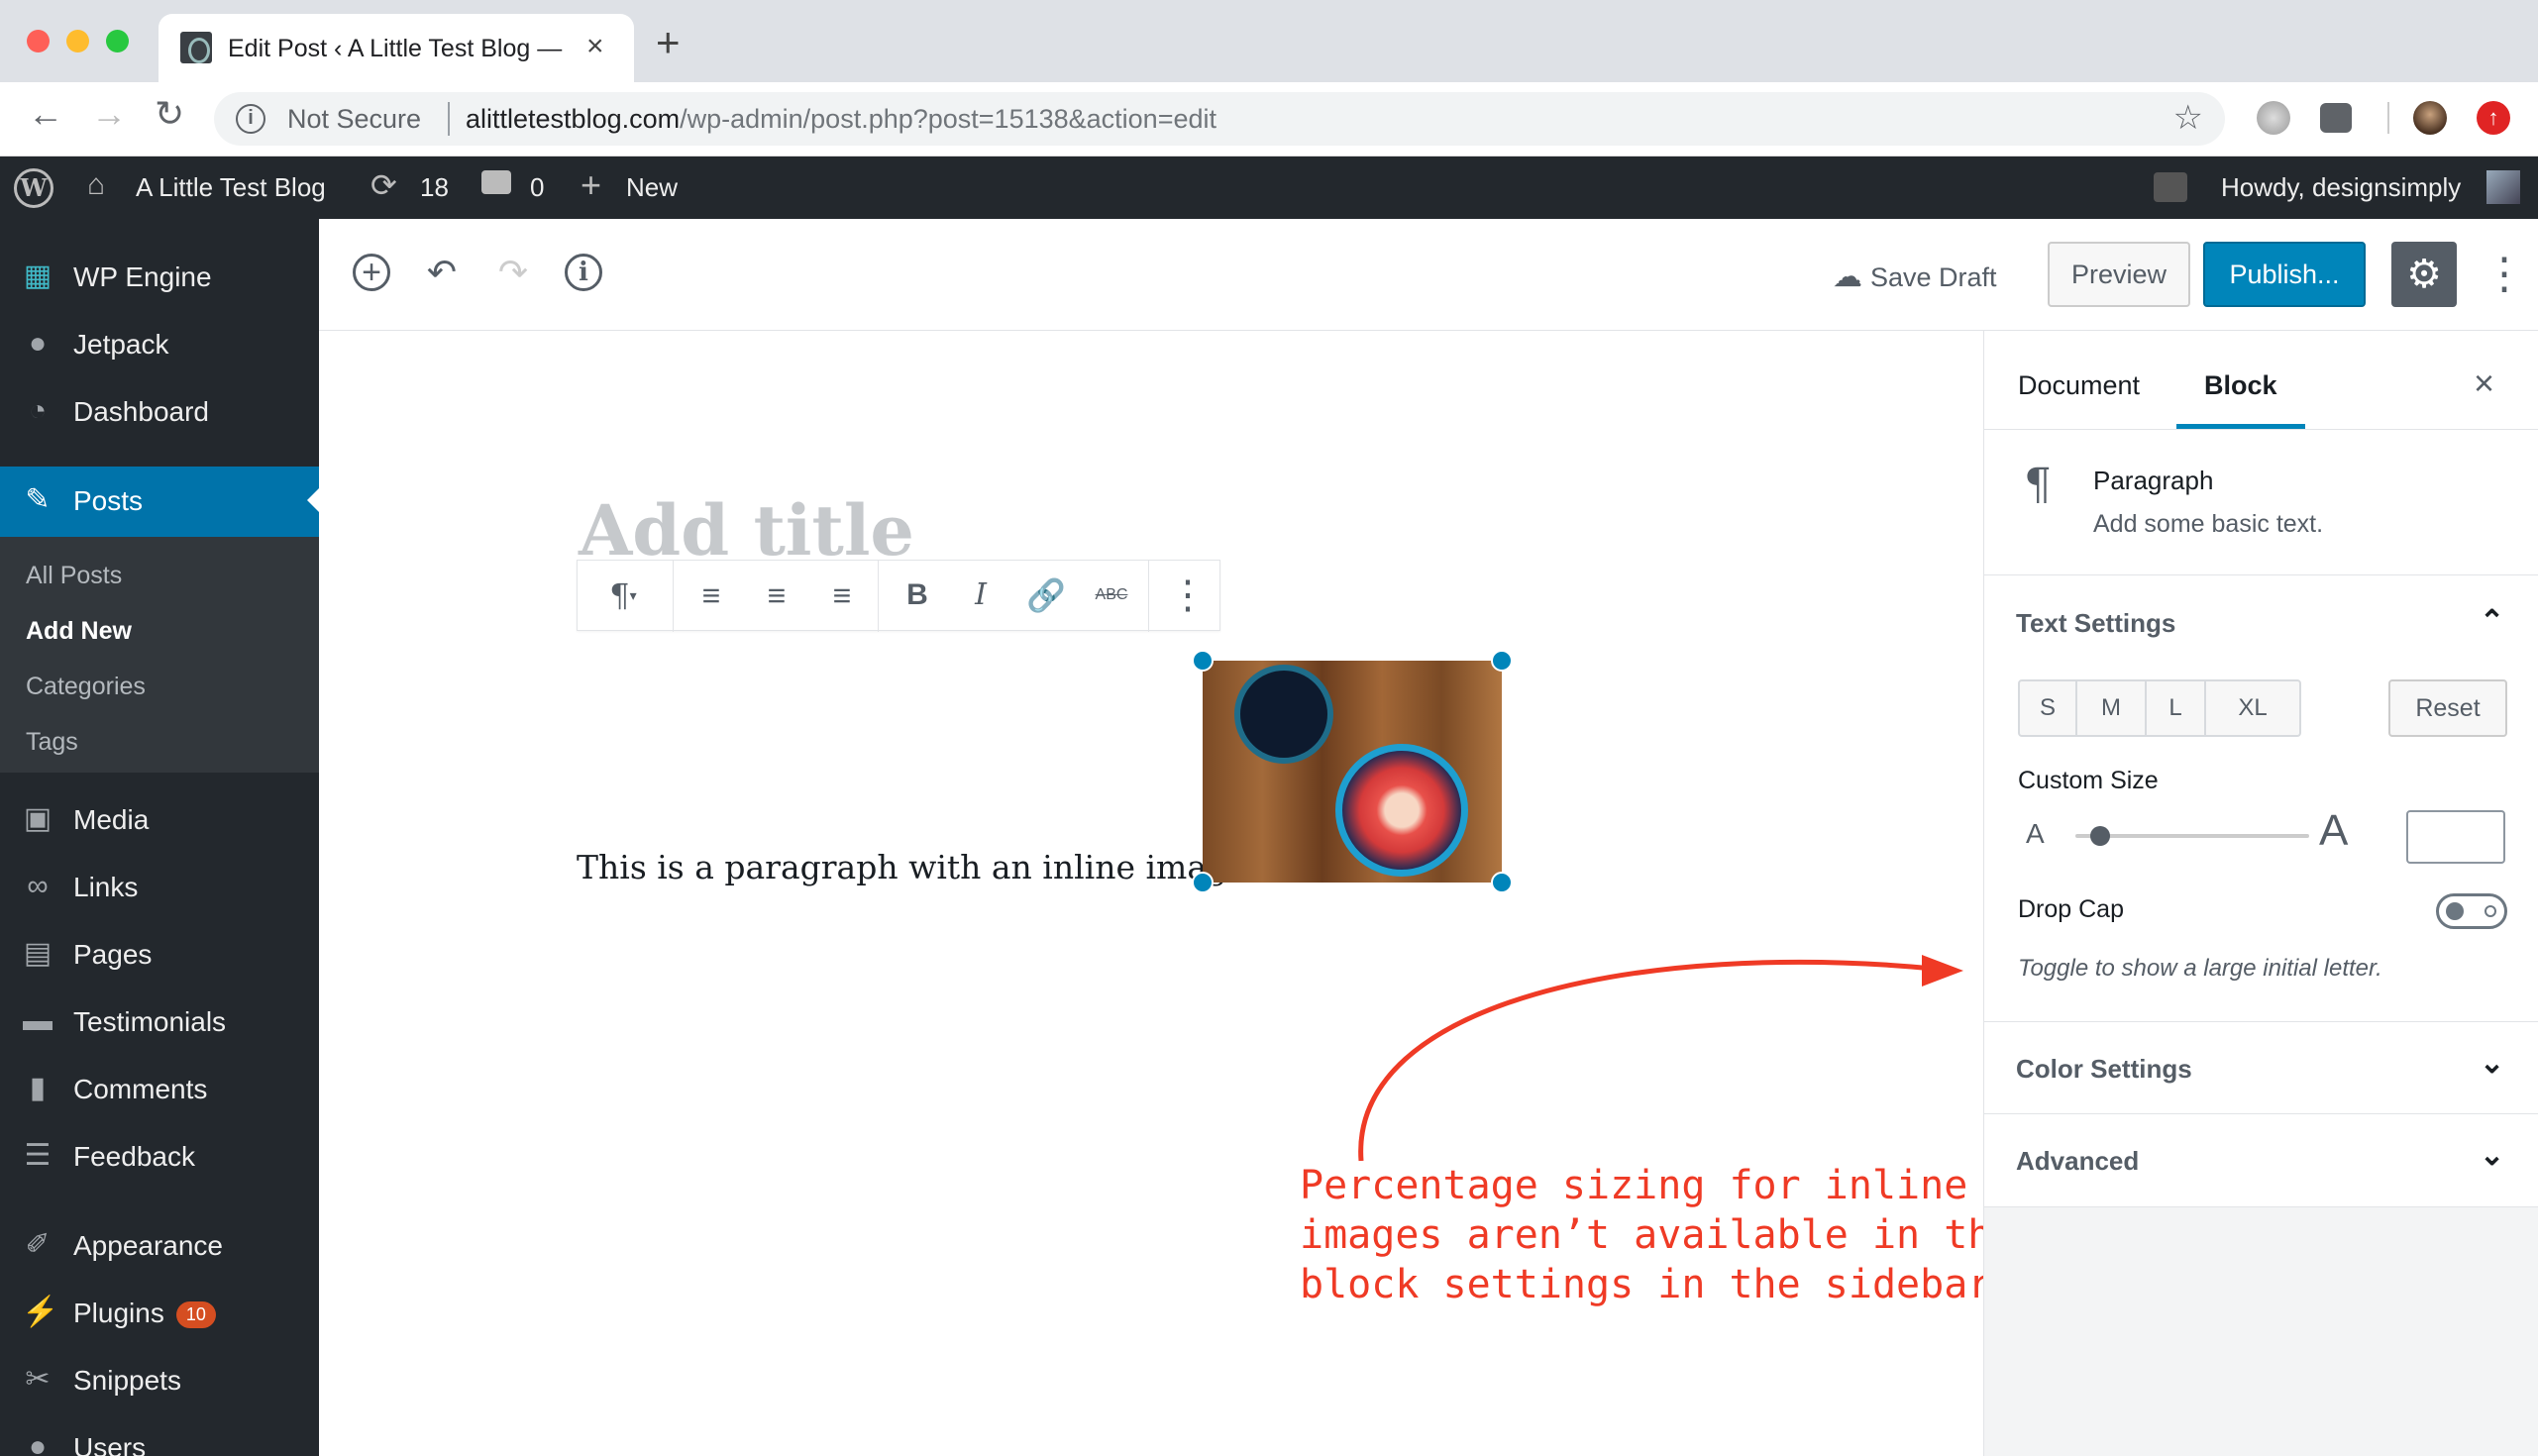 This screenshot has width=2538, height=1456. I want to click on tab-document: Document, so click(2079, 385).